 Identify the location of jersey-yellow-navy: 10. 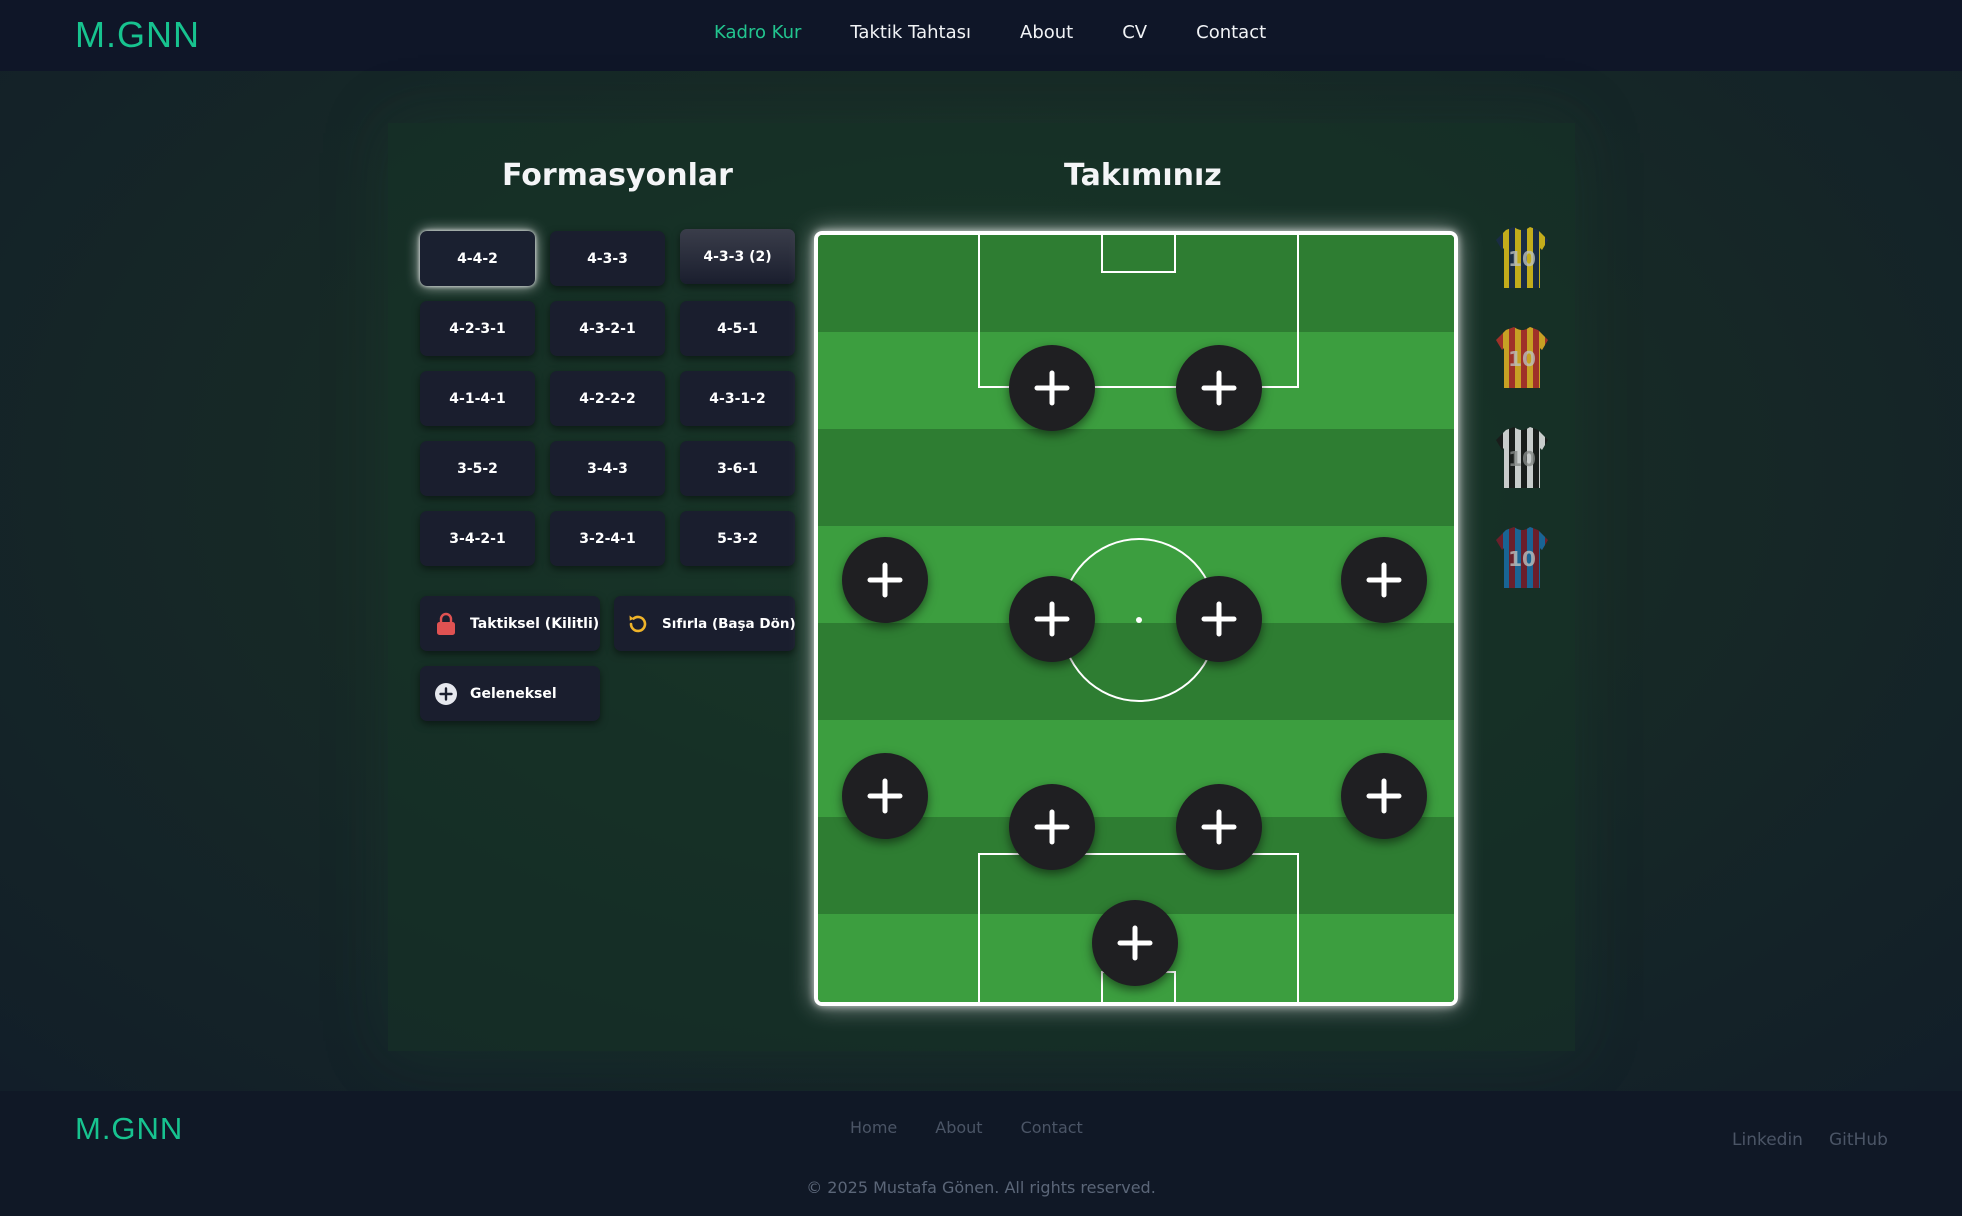
(1522, 258).